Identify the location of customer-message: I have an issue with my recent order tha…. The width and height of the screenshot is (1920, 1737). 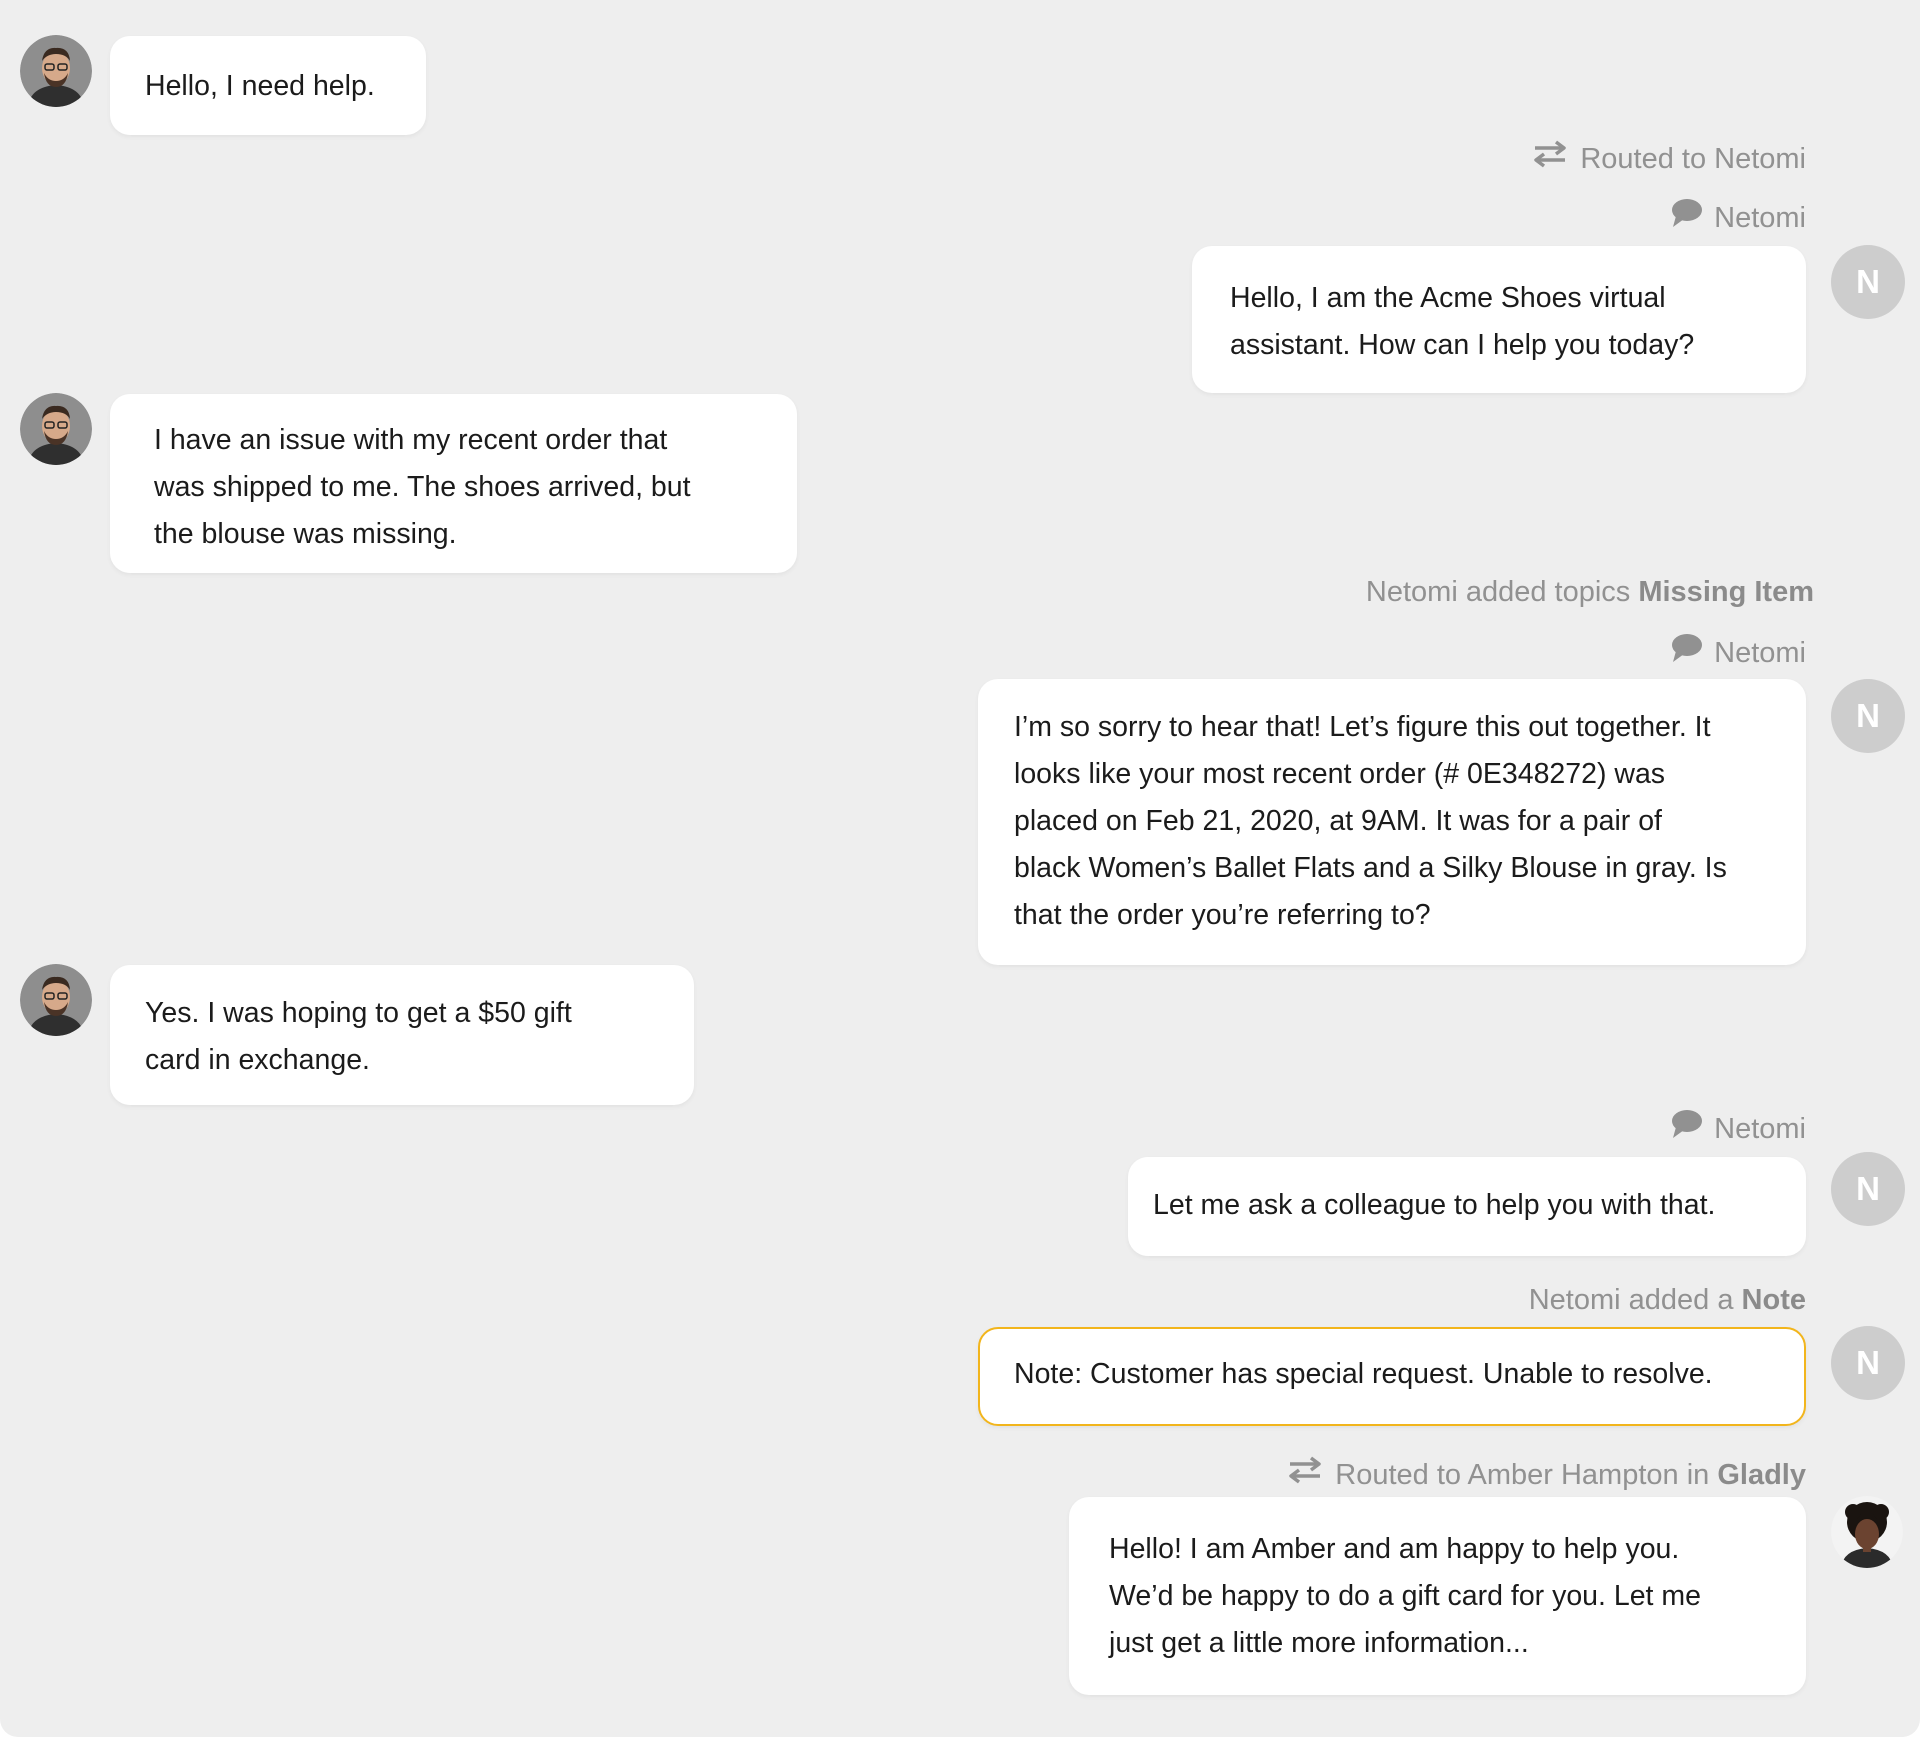
(453, 483).